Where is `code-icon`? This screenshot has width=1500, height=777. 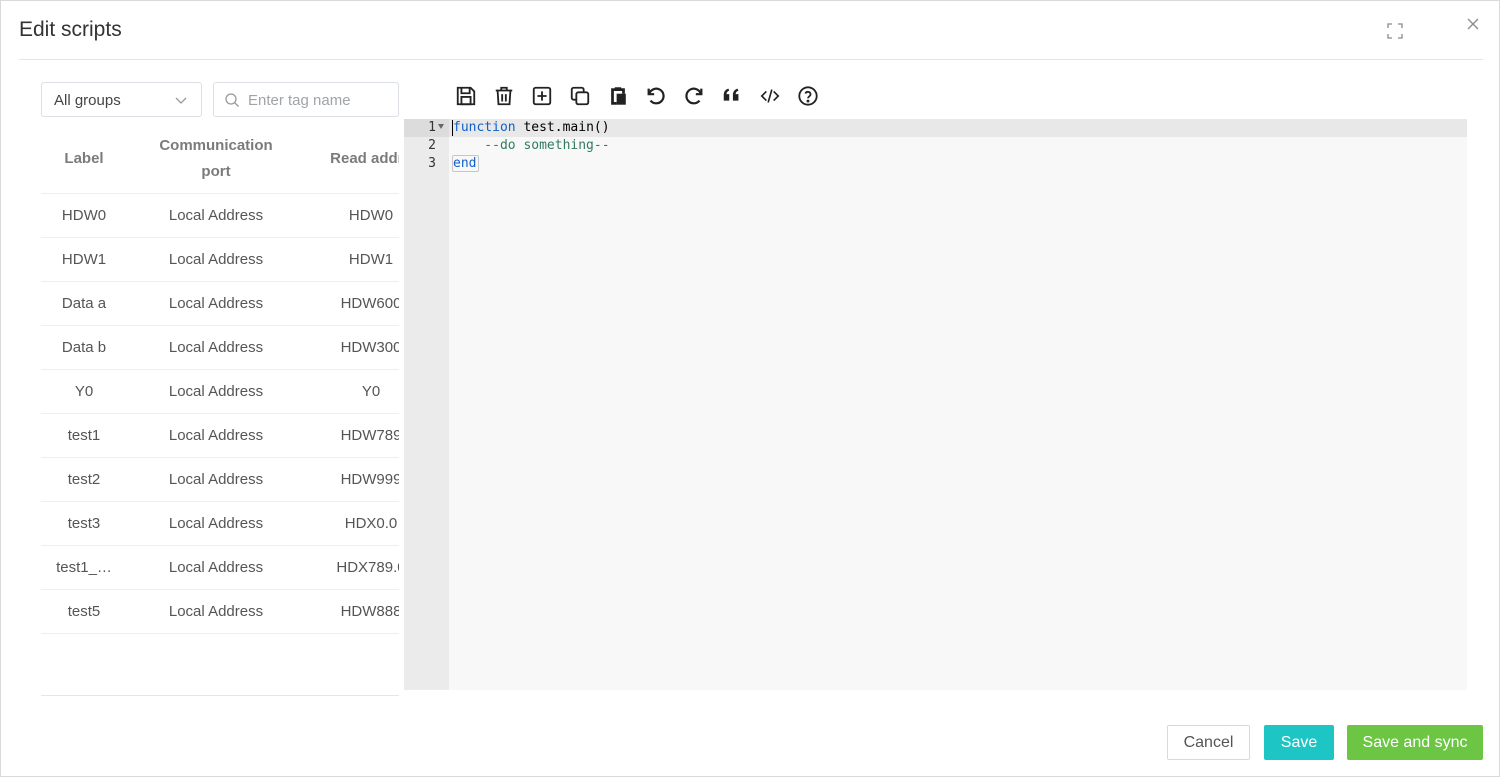 code-icon is located at coordinates (770, 96).